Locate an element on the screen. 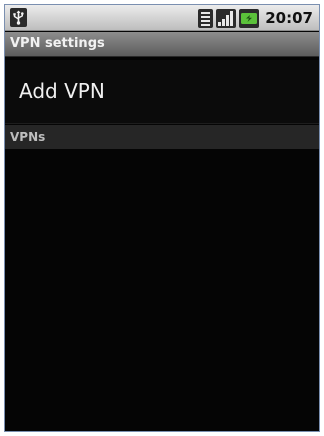  wifi-icon is located at coordinates (206, 18).